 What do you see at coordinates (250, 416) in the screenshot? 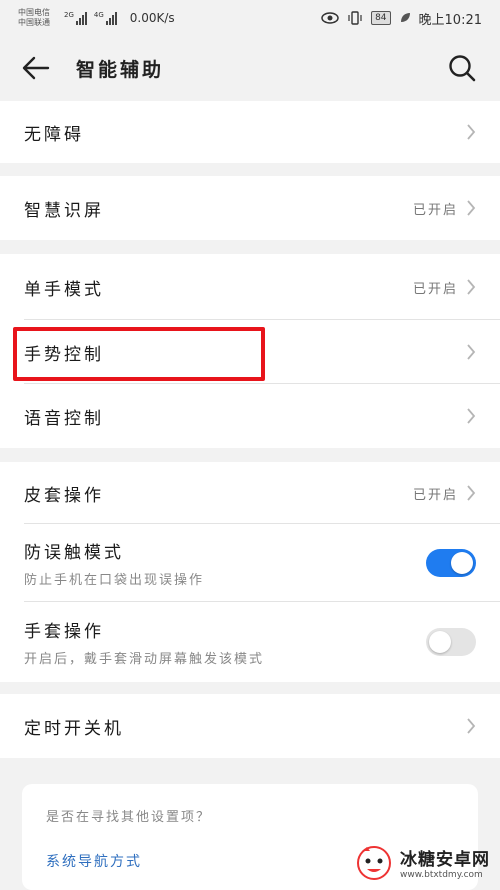
I see `row-voice-control: 语音控制` at bounding box center [250, 416].